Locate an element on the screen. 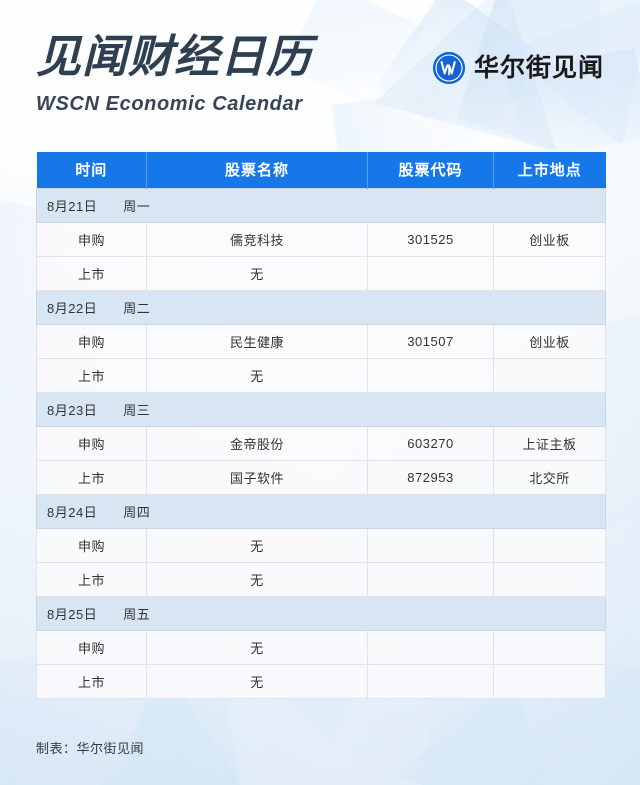 The height and width of the screenshot is (785, 640). table-header-row: 时间 股票名称 股票代码 上市地点 is located at coordinates (321, 170).